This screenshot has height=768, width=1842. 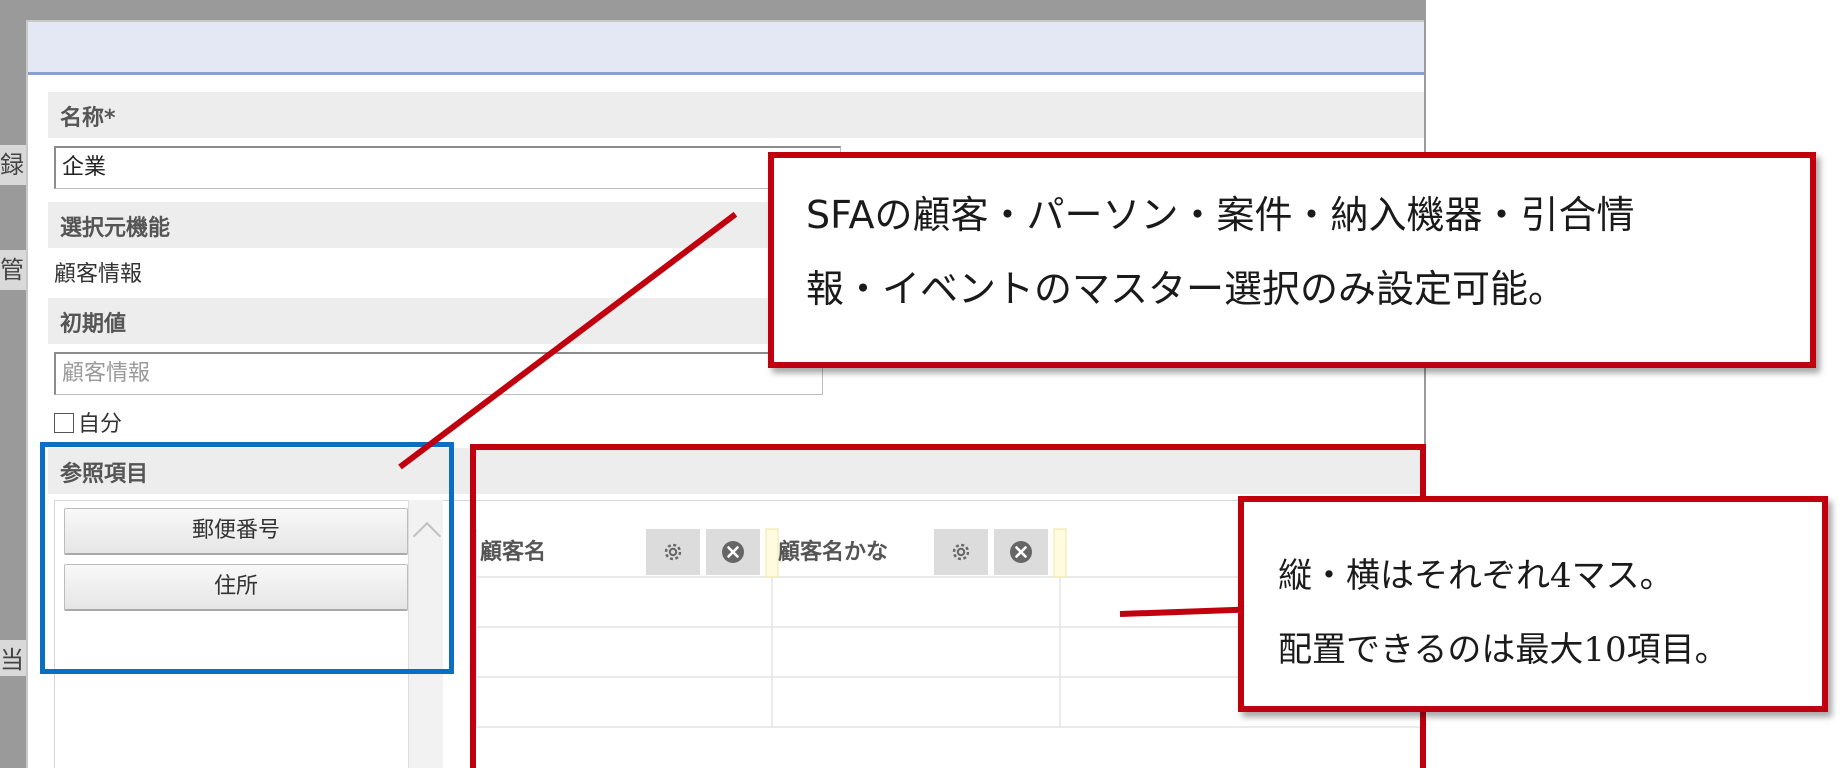 I want to click on source-function-value: 顧客情報, so click(x=98, y=274).